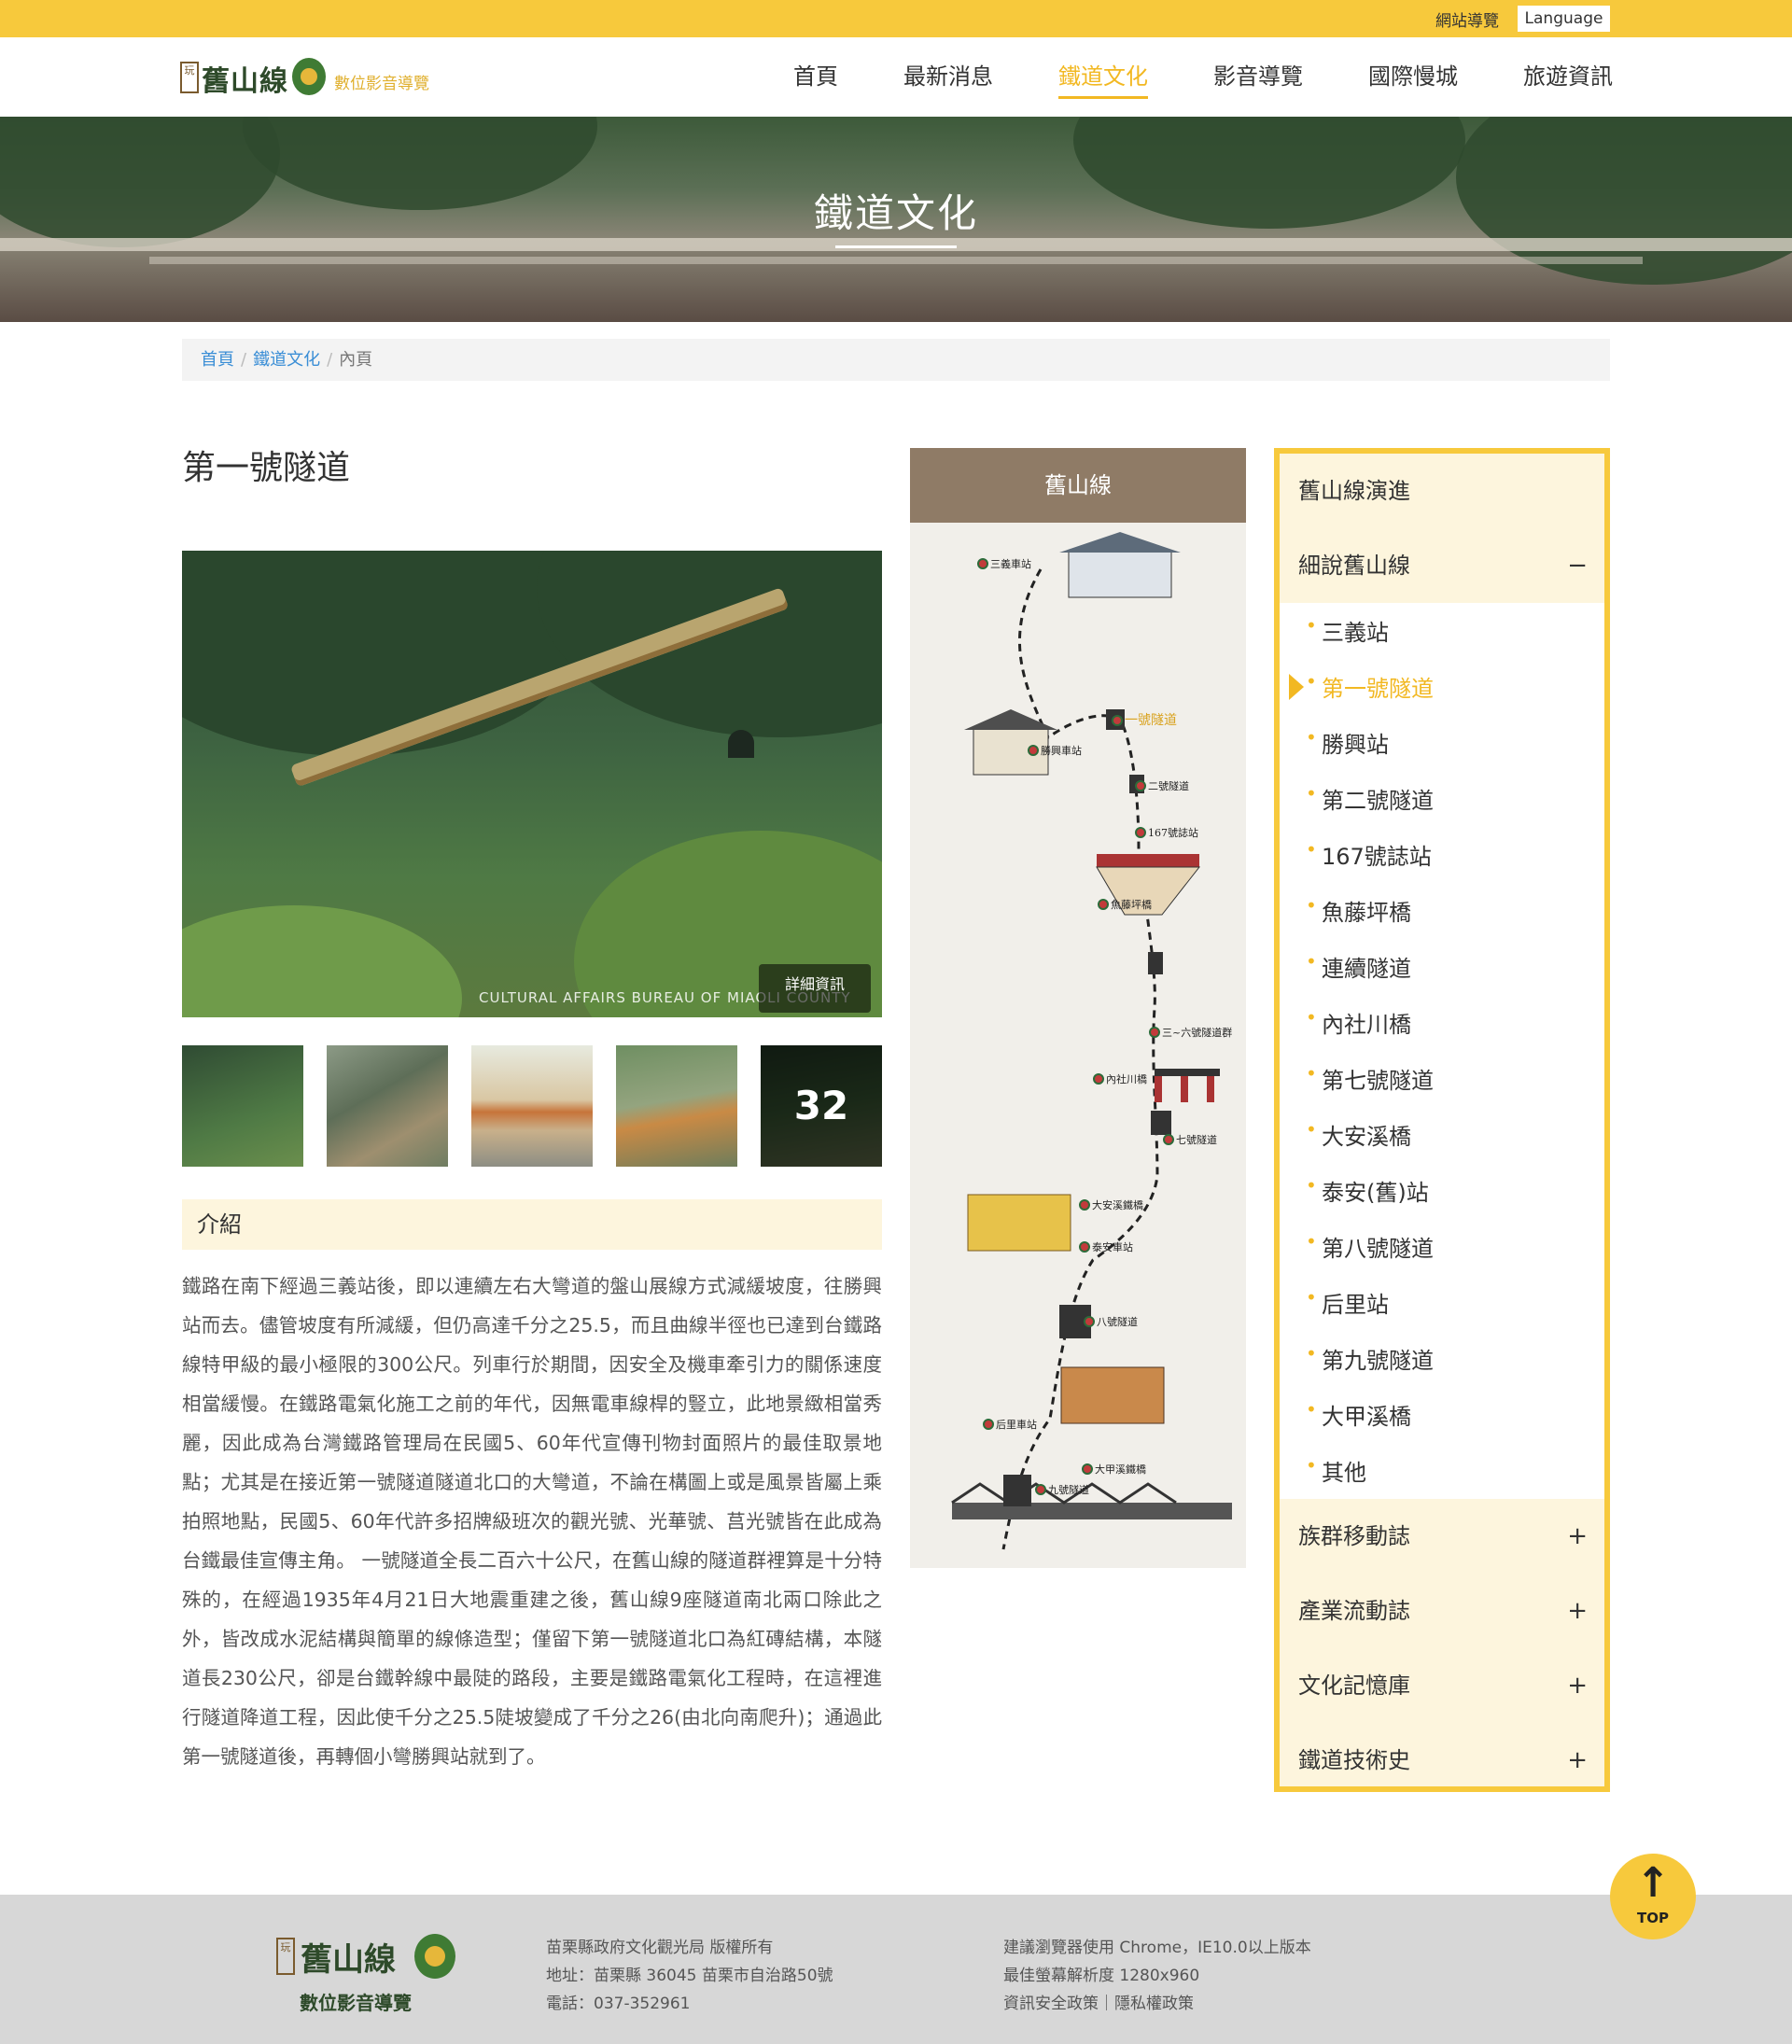 Image resolution: width=1792 pixels, height=2044 pixels. I want to click on submenu-item: 魚藤坪橋, so click(1358, 910).